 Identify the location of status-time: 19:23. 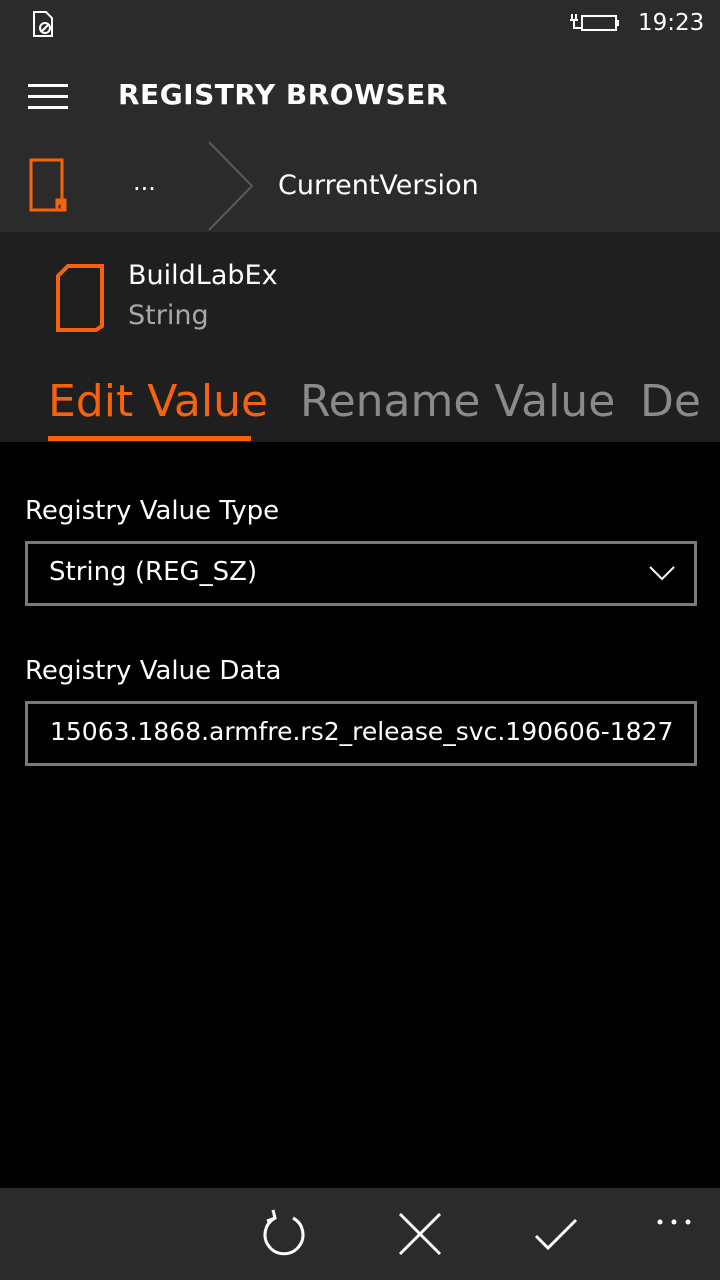
(671, 23).